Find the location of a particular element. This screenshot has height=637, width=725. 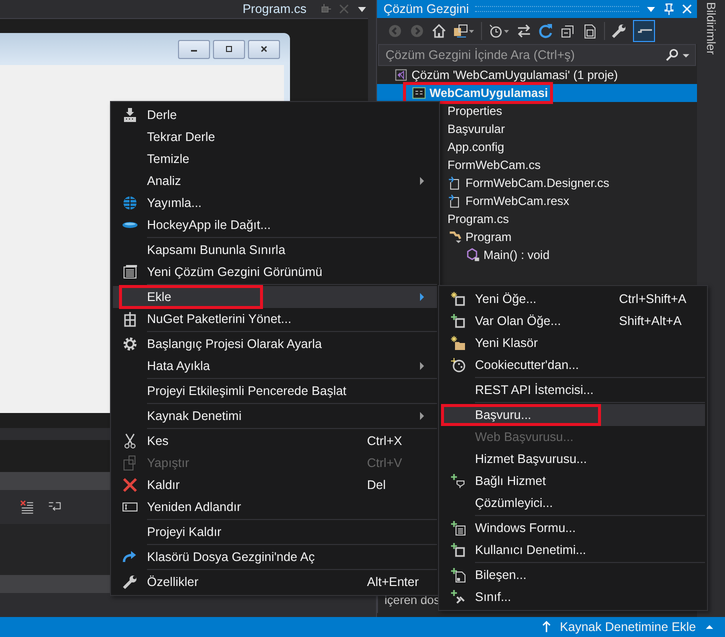

menu-item: Projeyi Kaldır is located at coordinates (275, 532).